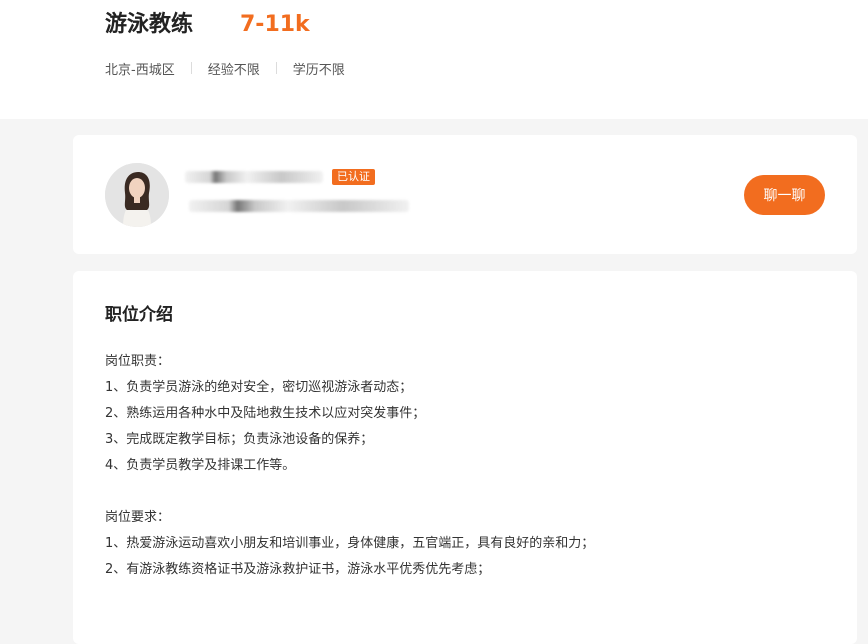 This screenshot has height=644, width=868. What do you see at coordinates (149, 24) in the screenshot?
I see `job-title: 游泳教练` at bounding box center [149, 24].